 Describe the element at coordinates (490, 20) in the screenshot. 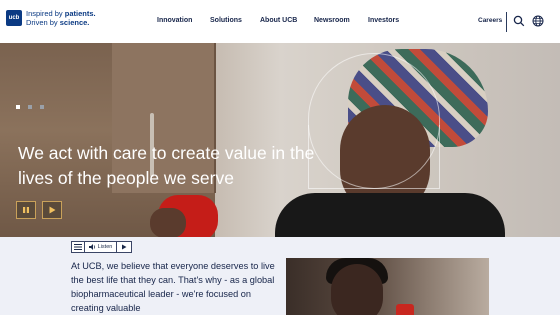

I see `careers-link: Careers` at that location.